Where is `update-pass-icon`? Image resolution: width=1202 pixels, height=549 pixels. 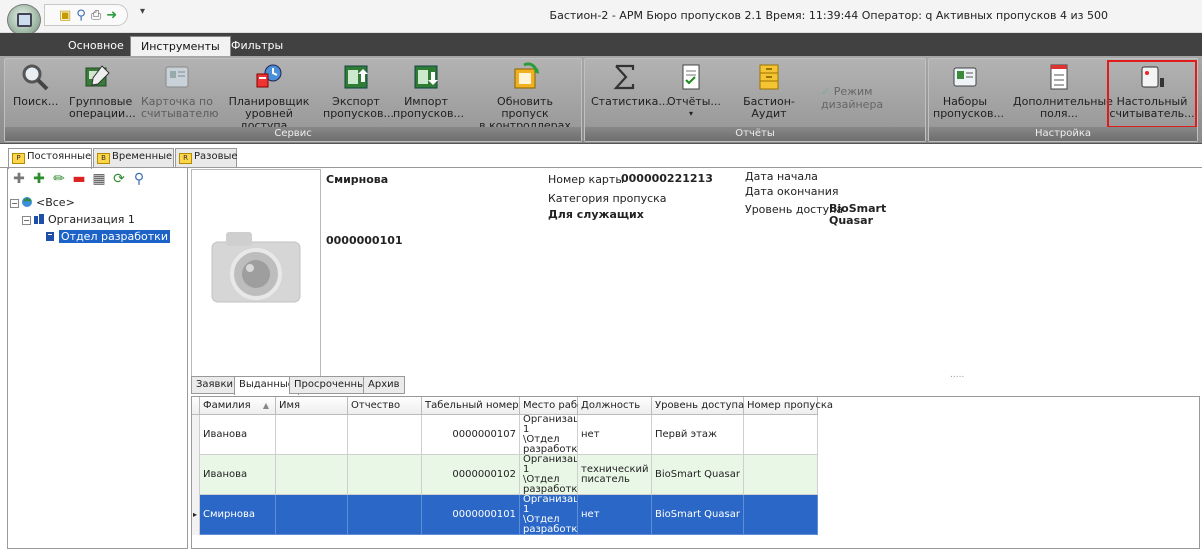 update-pass-icon is located at coordinates (526, 75).